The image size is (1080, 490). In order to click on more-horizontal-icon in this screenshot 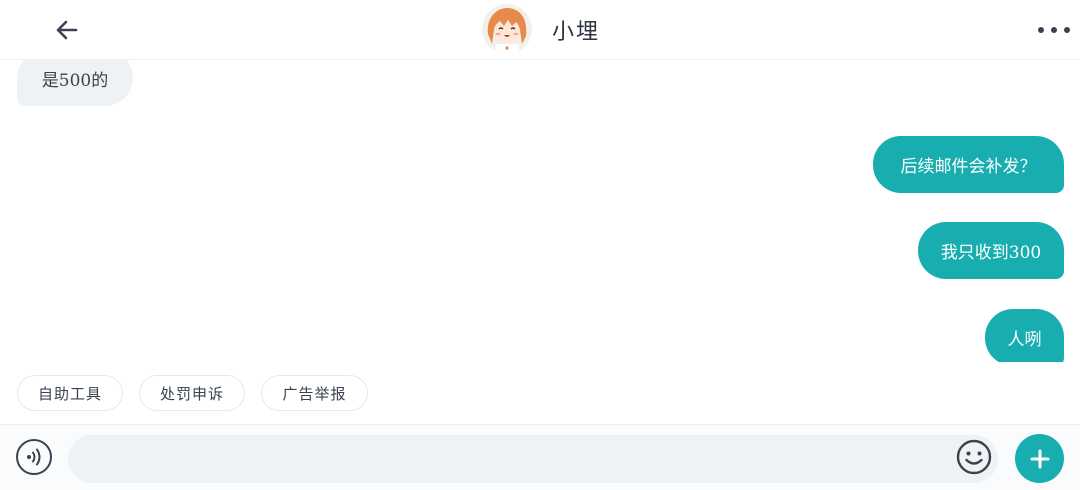, I will do `click(1041, 30)`.